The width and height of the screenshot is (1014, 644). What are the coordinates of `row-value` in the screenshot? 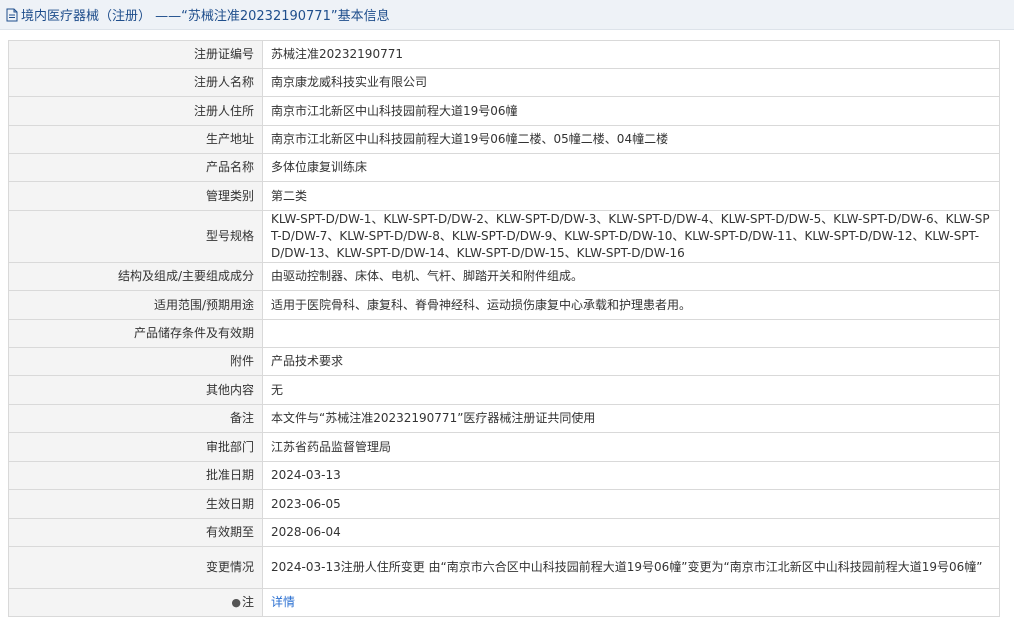 It's located at (631, 333).